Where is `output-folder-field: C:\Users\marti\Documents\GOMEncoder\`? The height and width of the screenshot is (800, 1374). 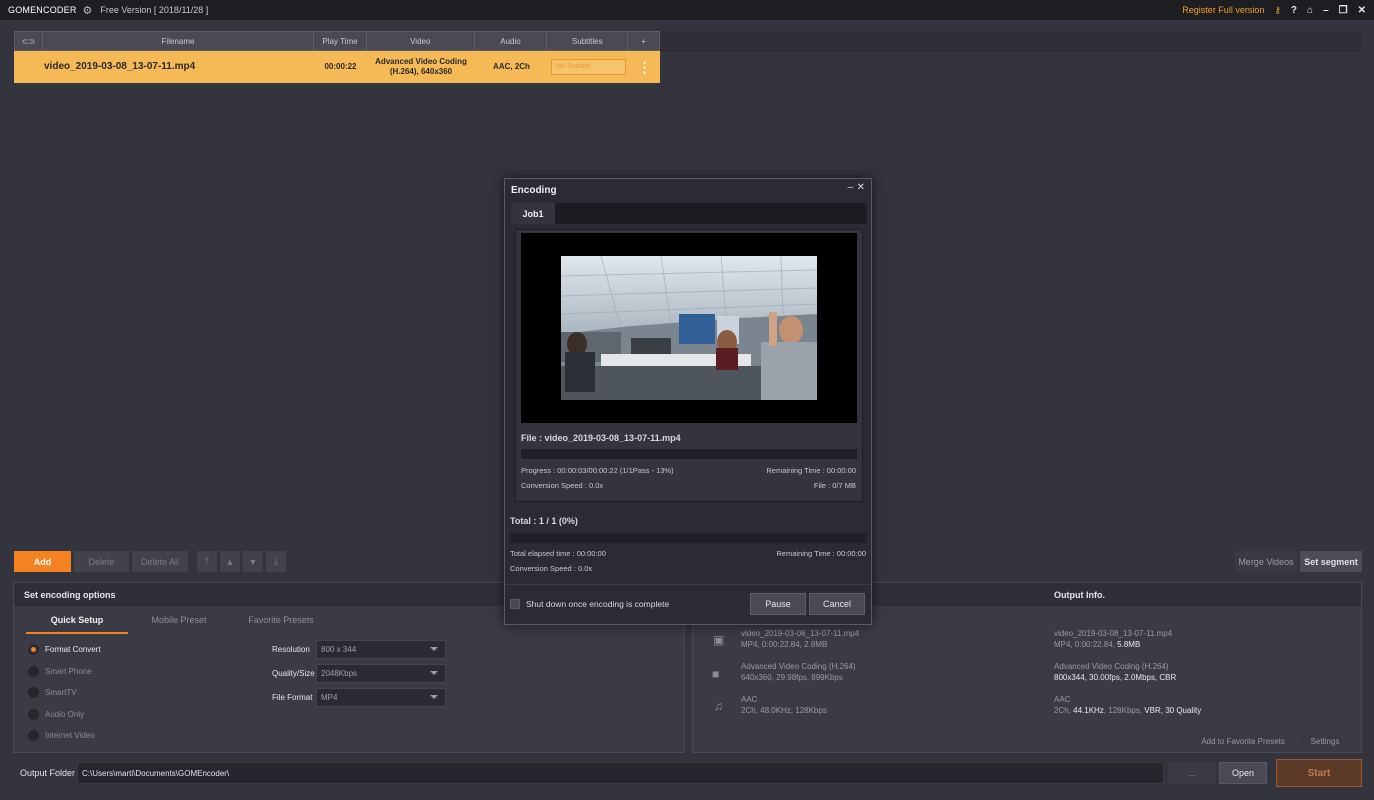
output-folder-field: C:\Users\marti\Documents\GOMEncoder\ is located at coordinates (620, 773).